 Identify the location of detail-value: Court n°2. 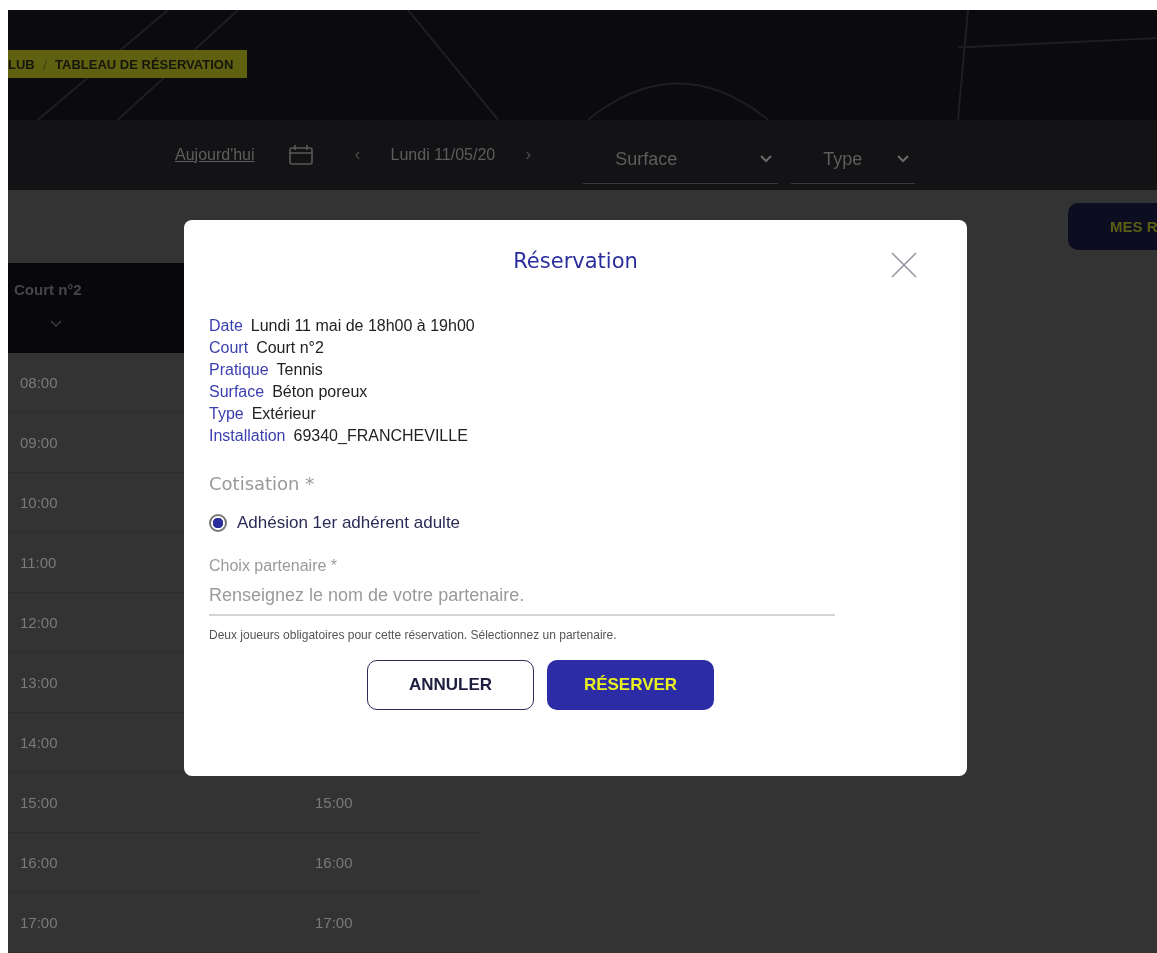
(290, 348).